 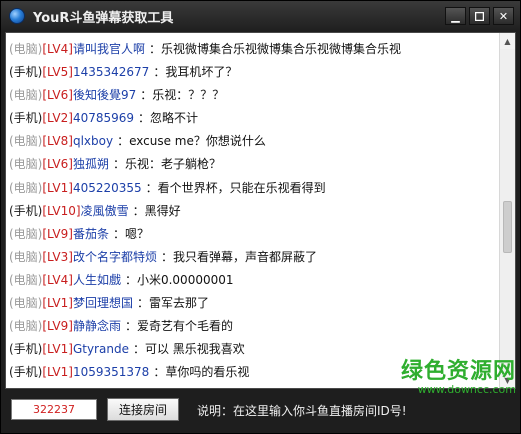 I want to click on message-text: ：乐视微博集合乐视微博集合乐视微博集合乐视, so click(x=274, y=49).